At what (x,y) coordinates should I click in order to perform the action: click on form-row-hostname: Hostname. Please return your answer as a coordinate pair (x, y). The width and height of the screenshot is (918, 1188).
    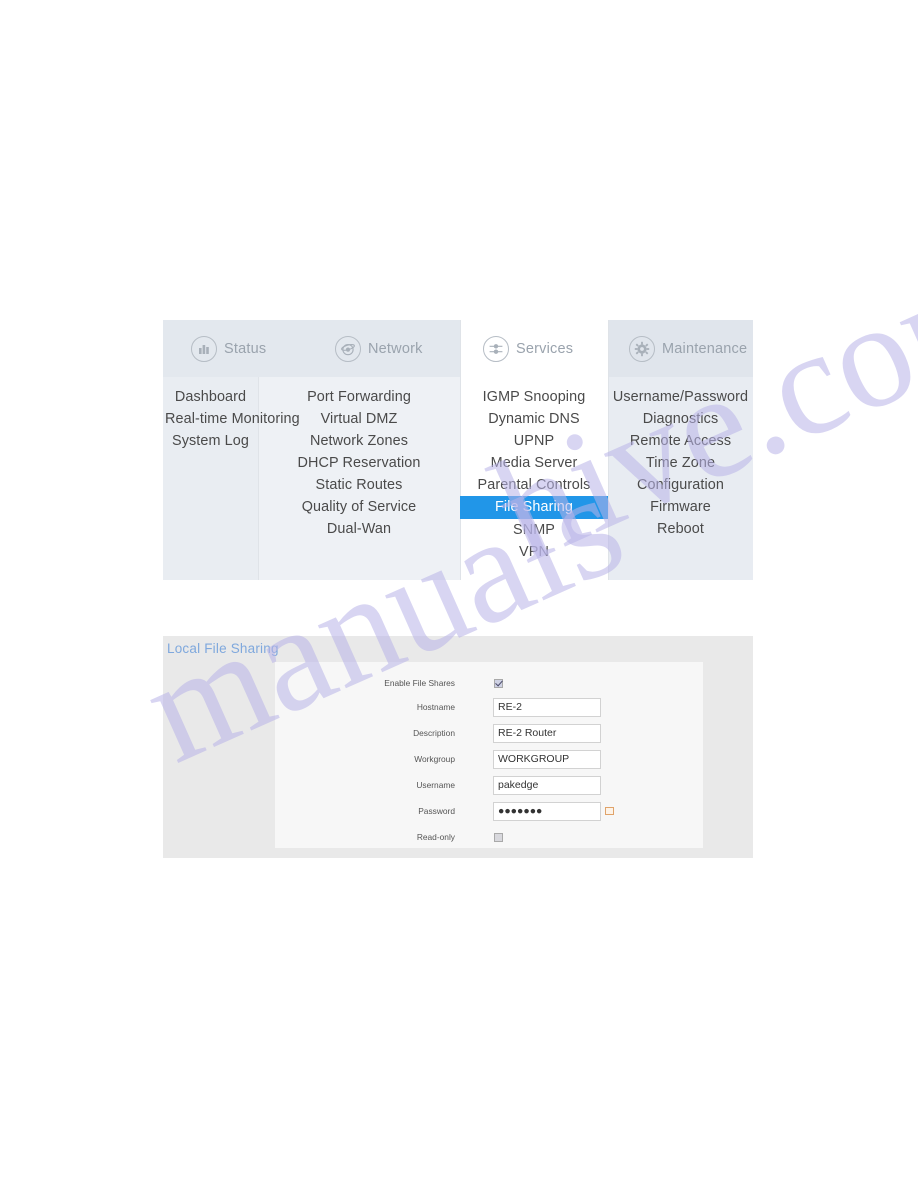
    Looking at the image, I should click on (489, 707).